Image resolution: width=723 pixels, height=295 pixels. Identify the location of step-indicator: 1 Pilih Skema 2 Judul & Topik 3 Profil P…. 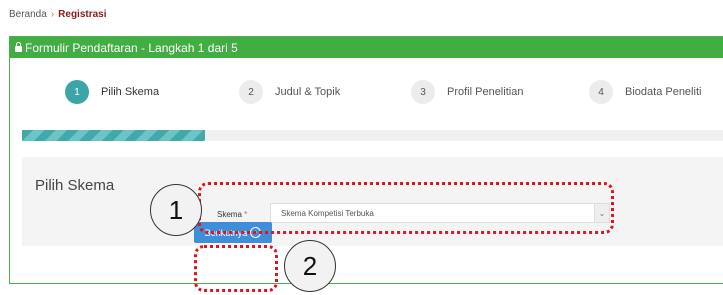
(366, 92).